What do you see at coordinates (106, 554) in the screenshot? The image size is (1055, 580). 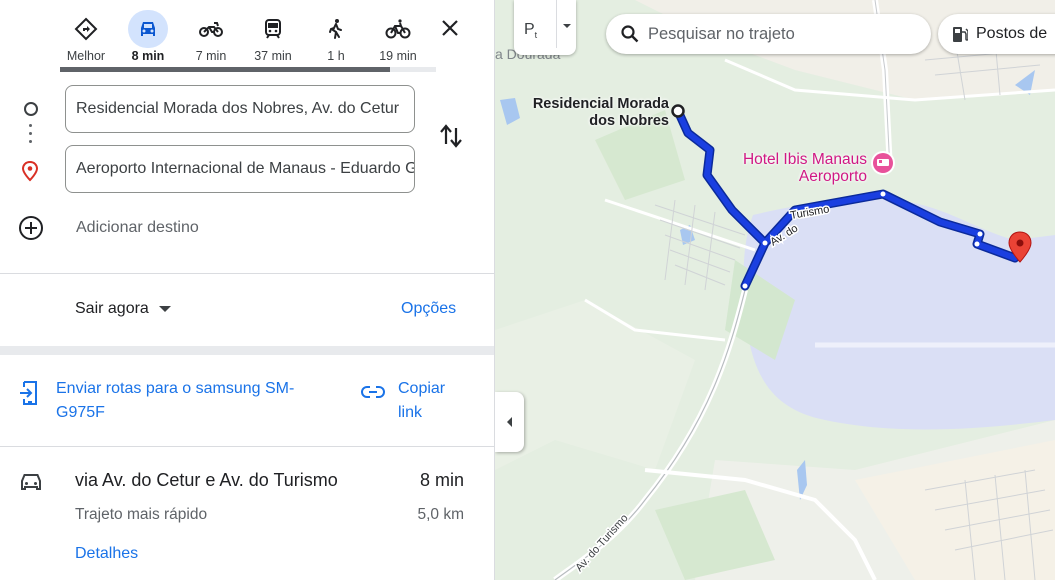 I see `route-details-link: Detalhes` at bounding box center [106, 554].